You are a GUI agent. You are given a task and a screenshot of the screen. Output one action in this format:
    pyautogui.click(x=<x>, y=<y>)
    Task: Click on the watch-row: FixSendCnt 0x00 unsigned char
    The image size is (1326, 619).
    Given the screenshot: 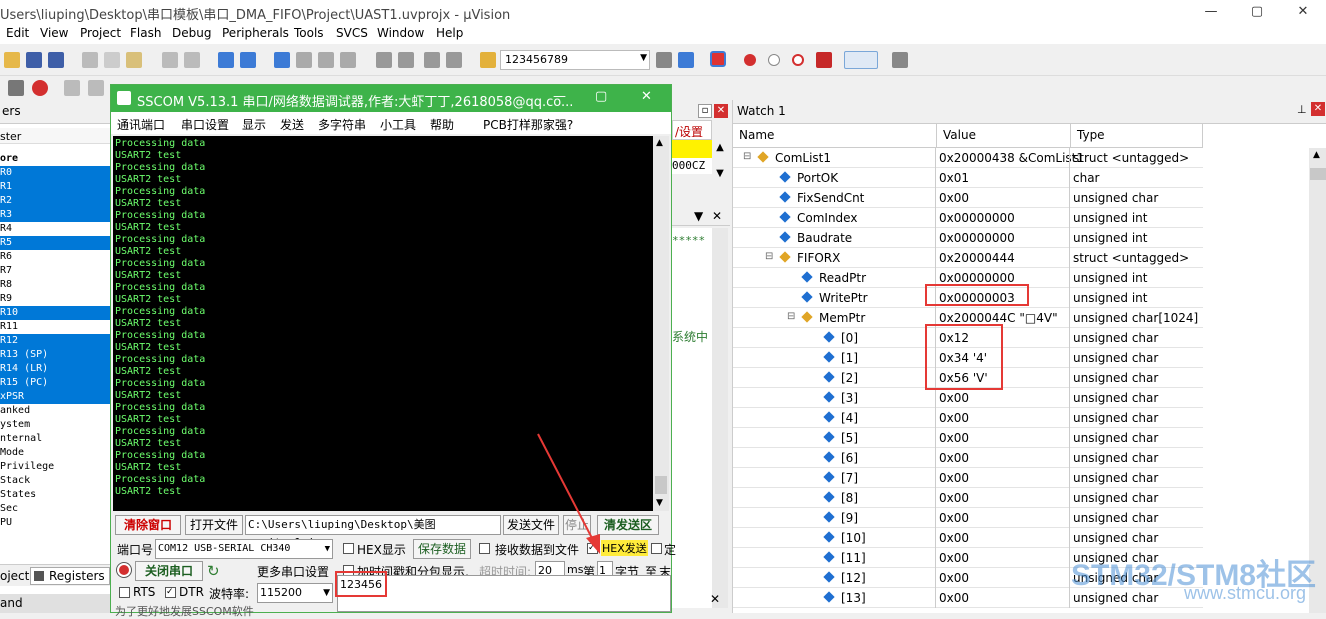 What is the action you would take?
    pyautogui.click(x=968, y=198)
    